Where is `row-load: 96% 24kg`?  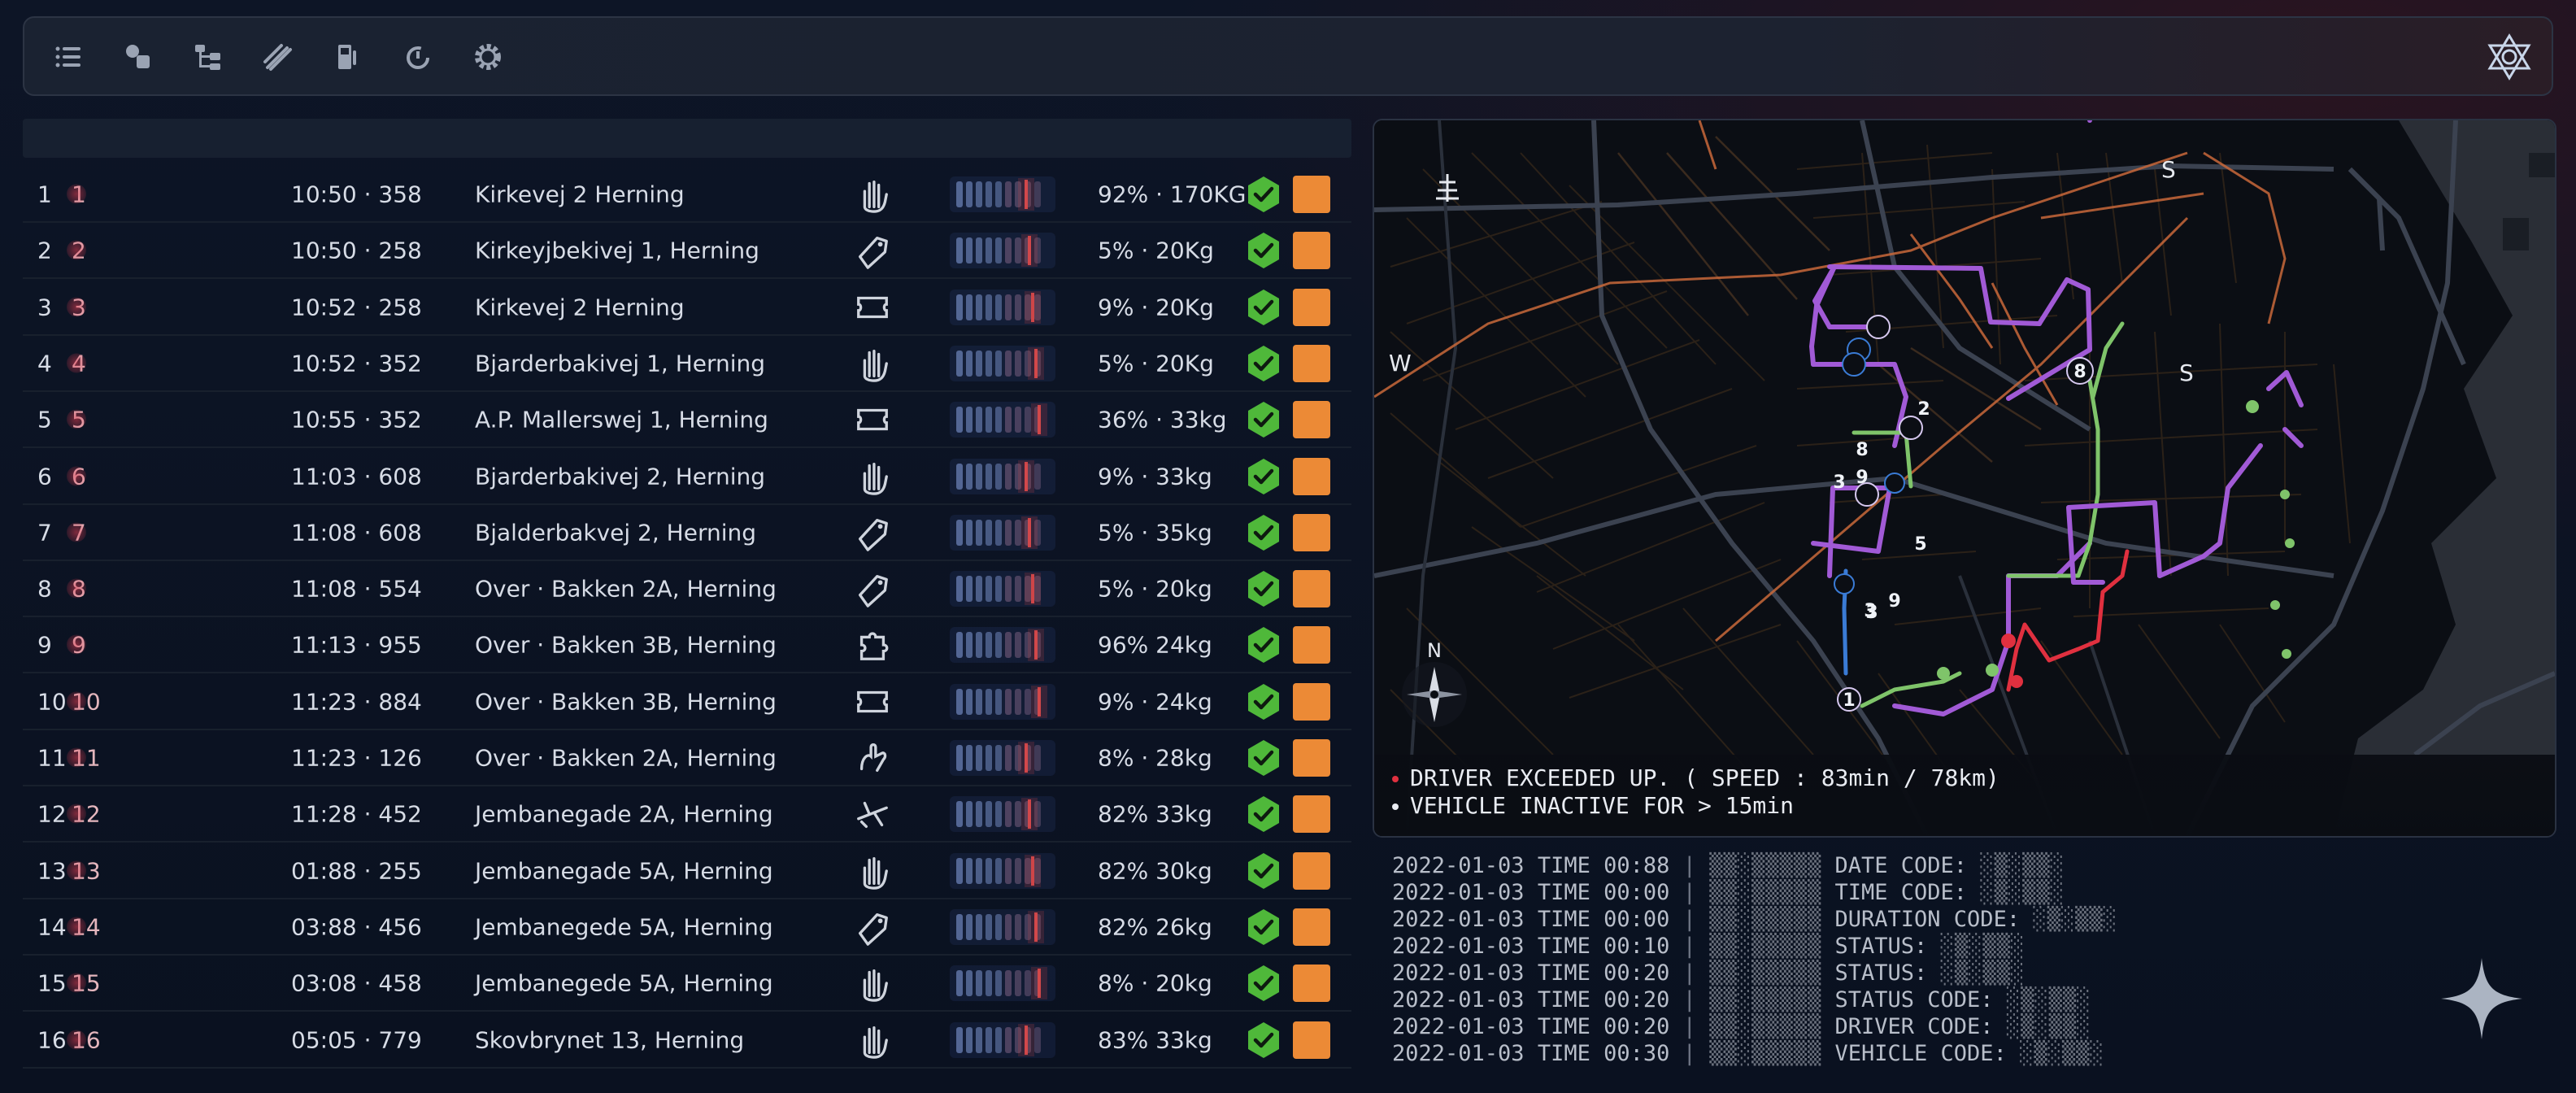
row-load: 96% 24kg is located at coordinates (1155, 645).